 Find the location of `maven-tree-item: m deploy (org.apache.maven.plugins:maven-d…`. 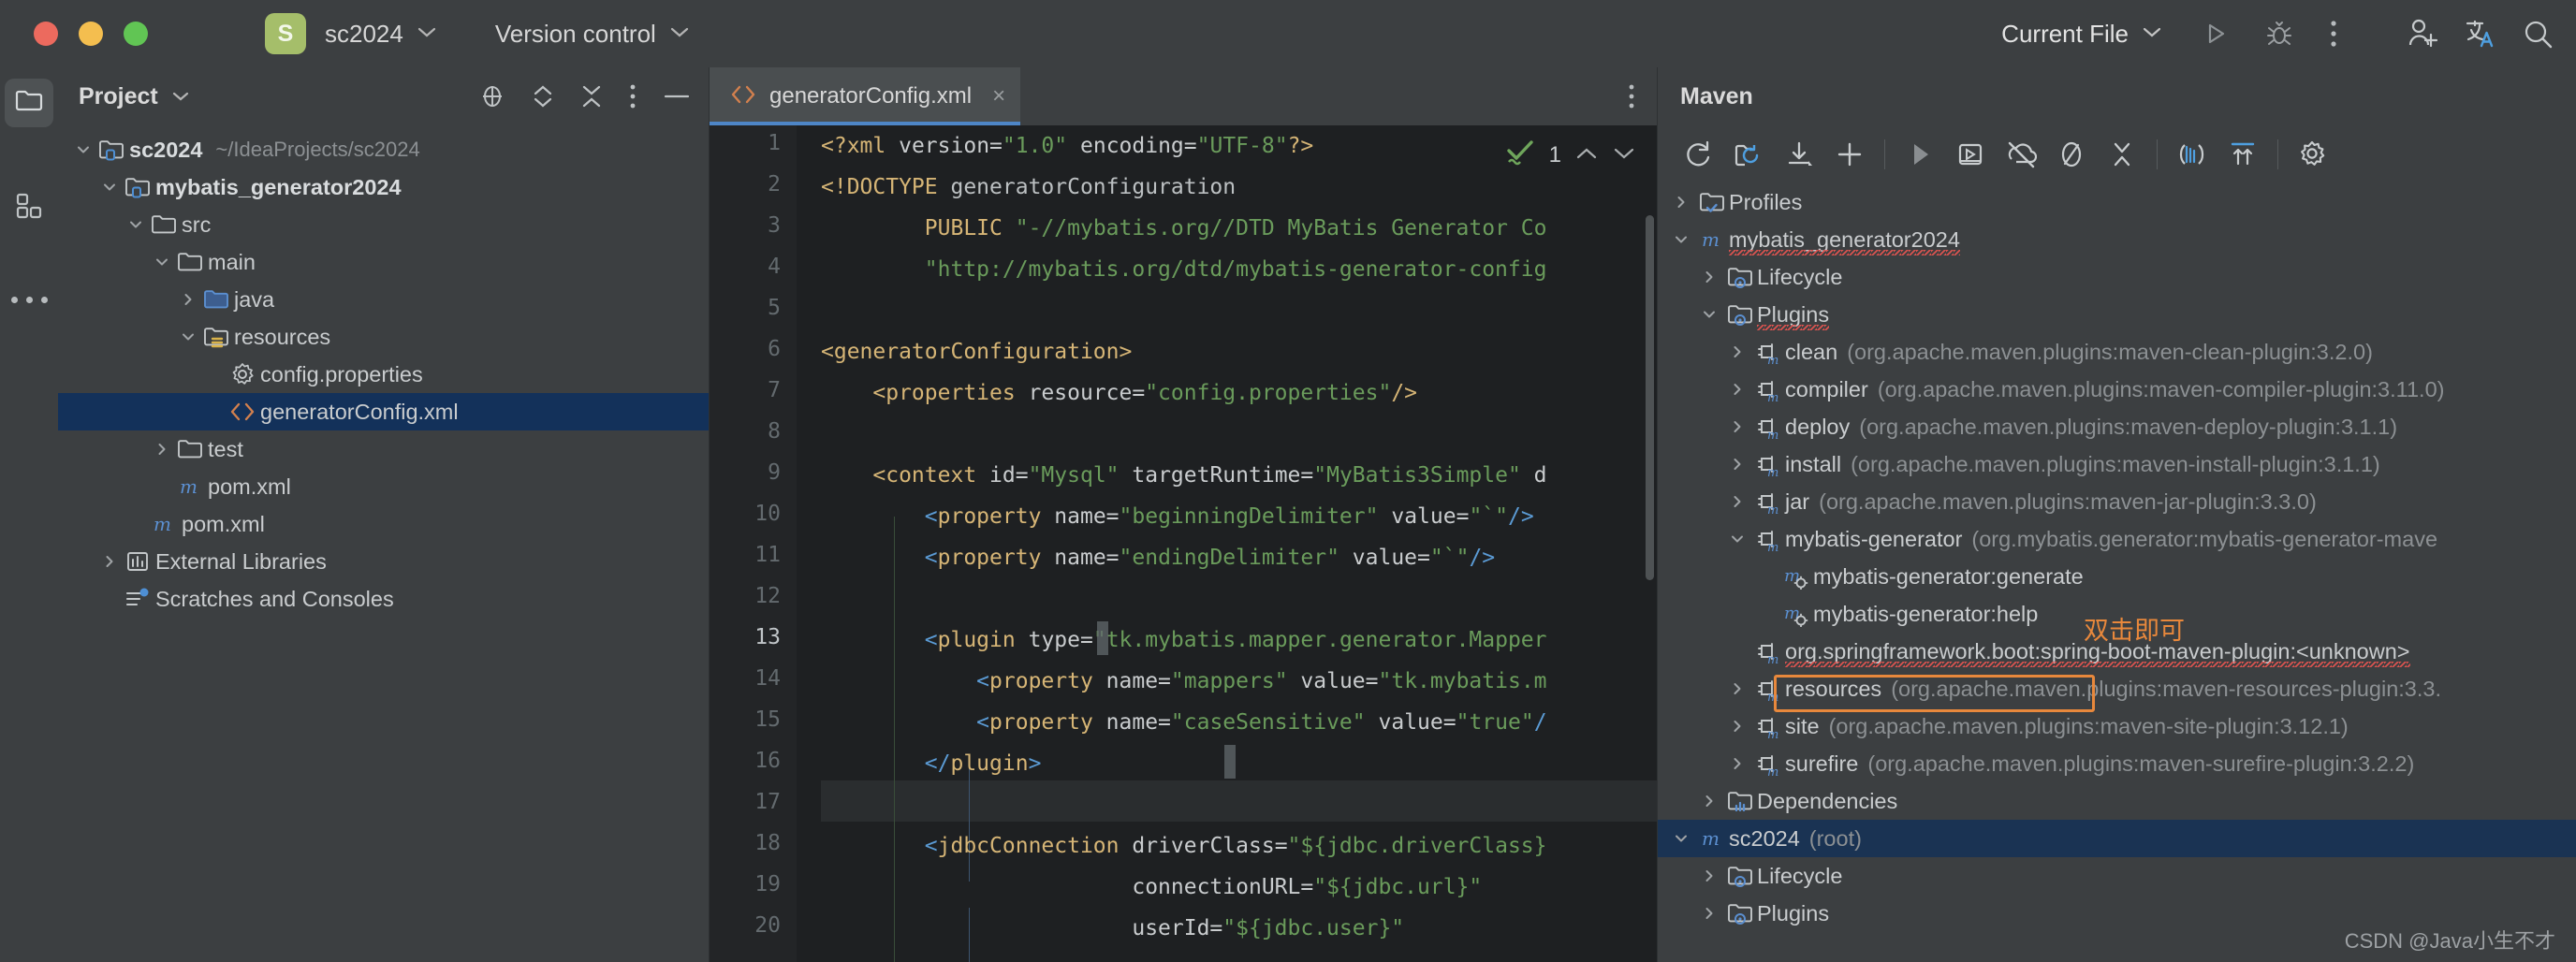

maven-tree-item: m deploy (org.apache.maven.plugins:maven-d… is located at coordinates (2117, 426).